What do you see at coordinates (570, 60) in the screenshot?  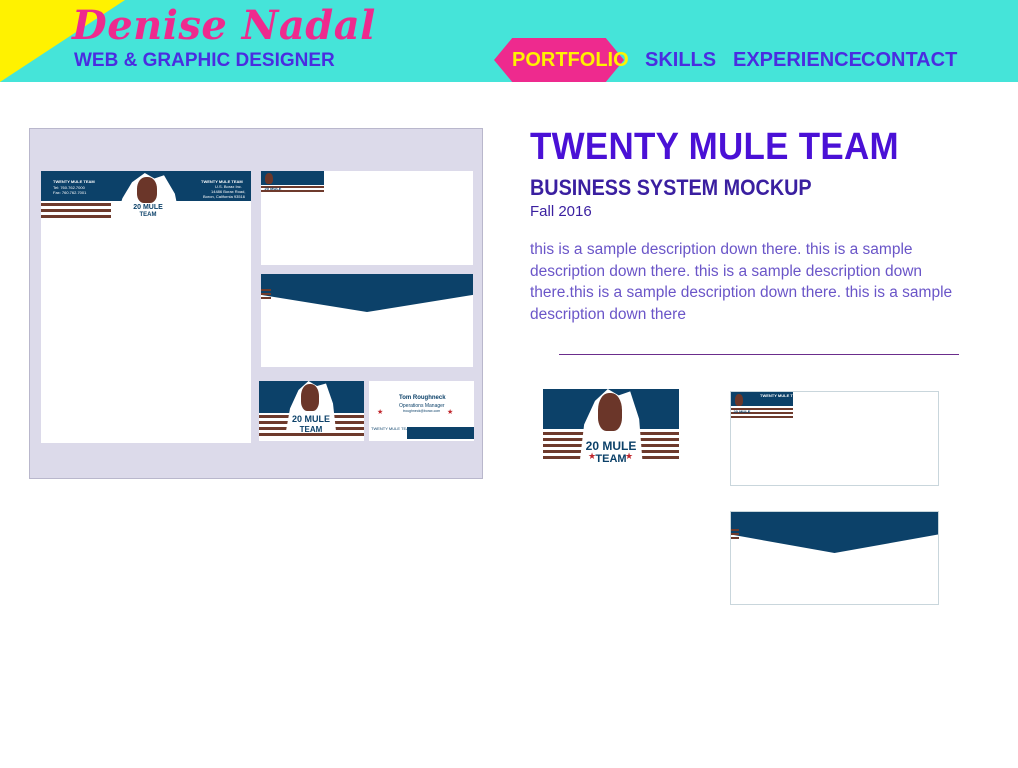 I see `nav-portfolio: PORTFOLIO` at bounding box center [570, 60].